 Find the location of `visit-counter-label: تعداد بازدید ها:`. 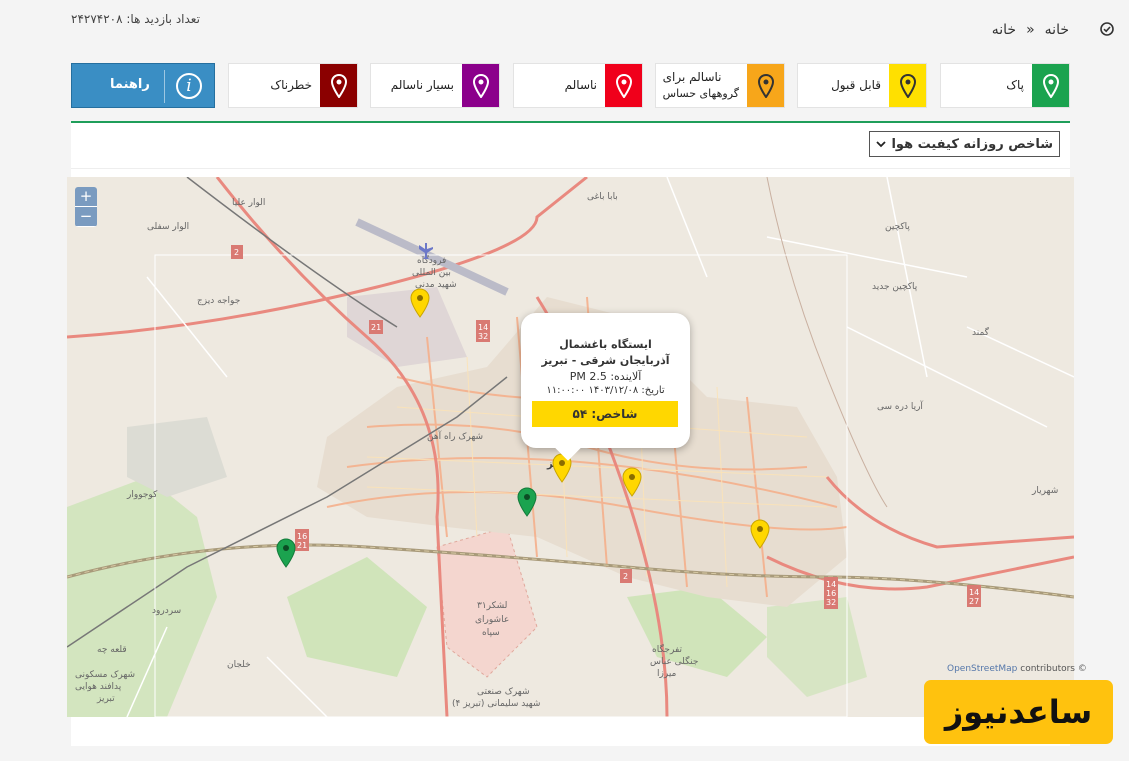

visit-counter-label: تعداد بازدید ها: is located at coordinates (163, 19).